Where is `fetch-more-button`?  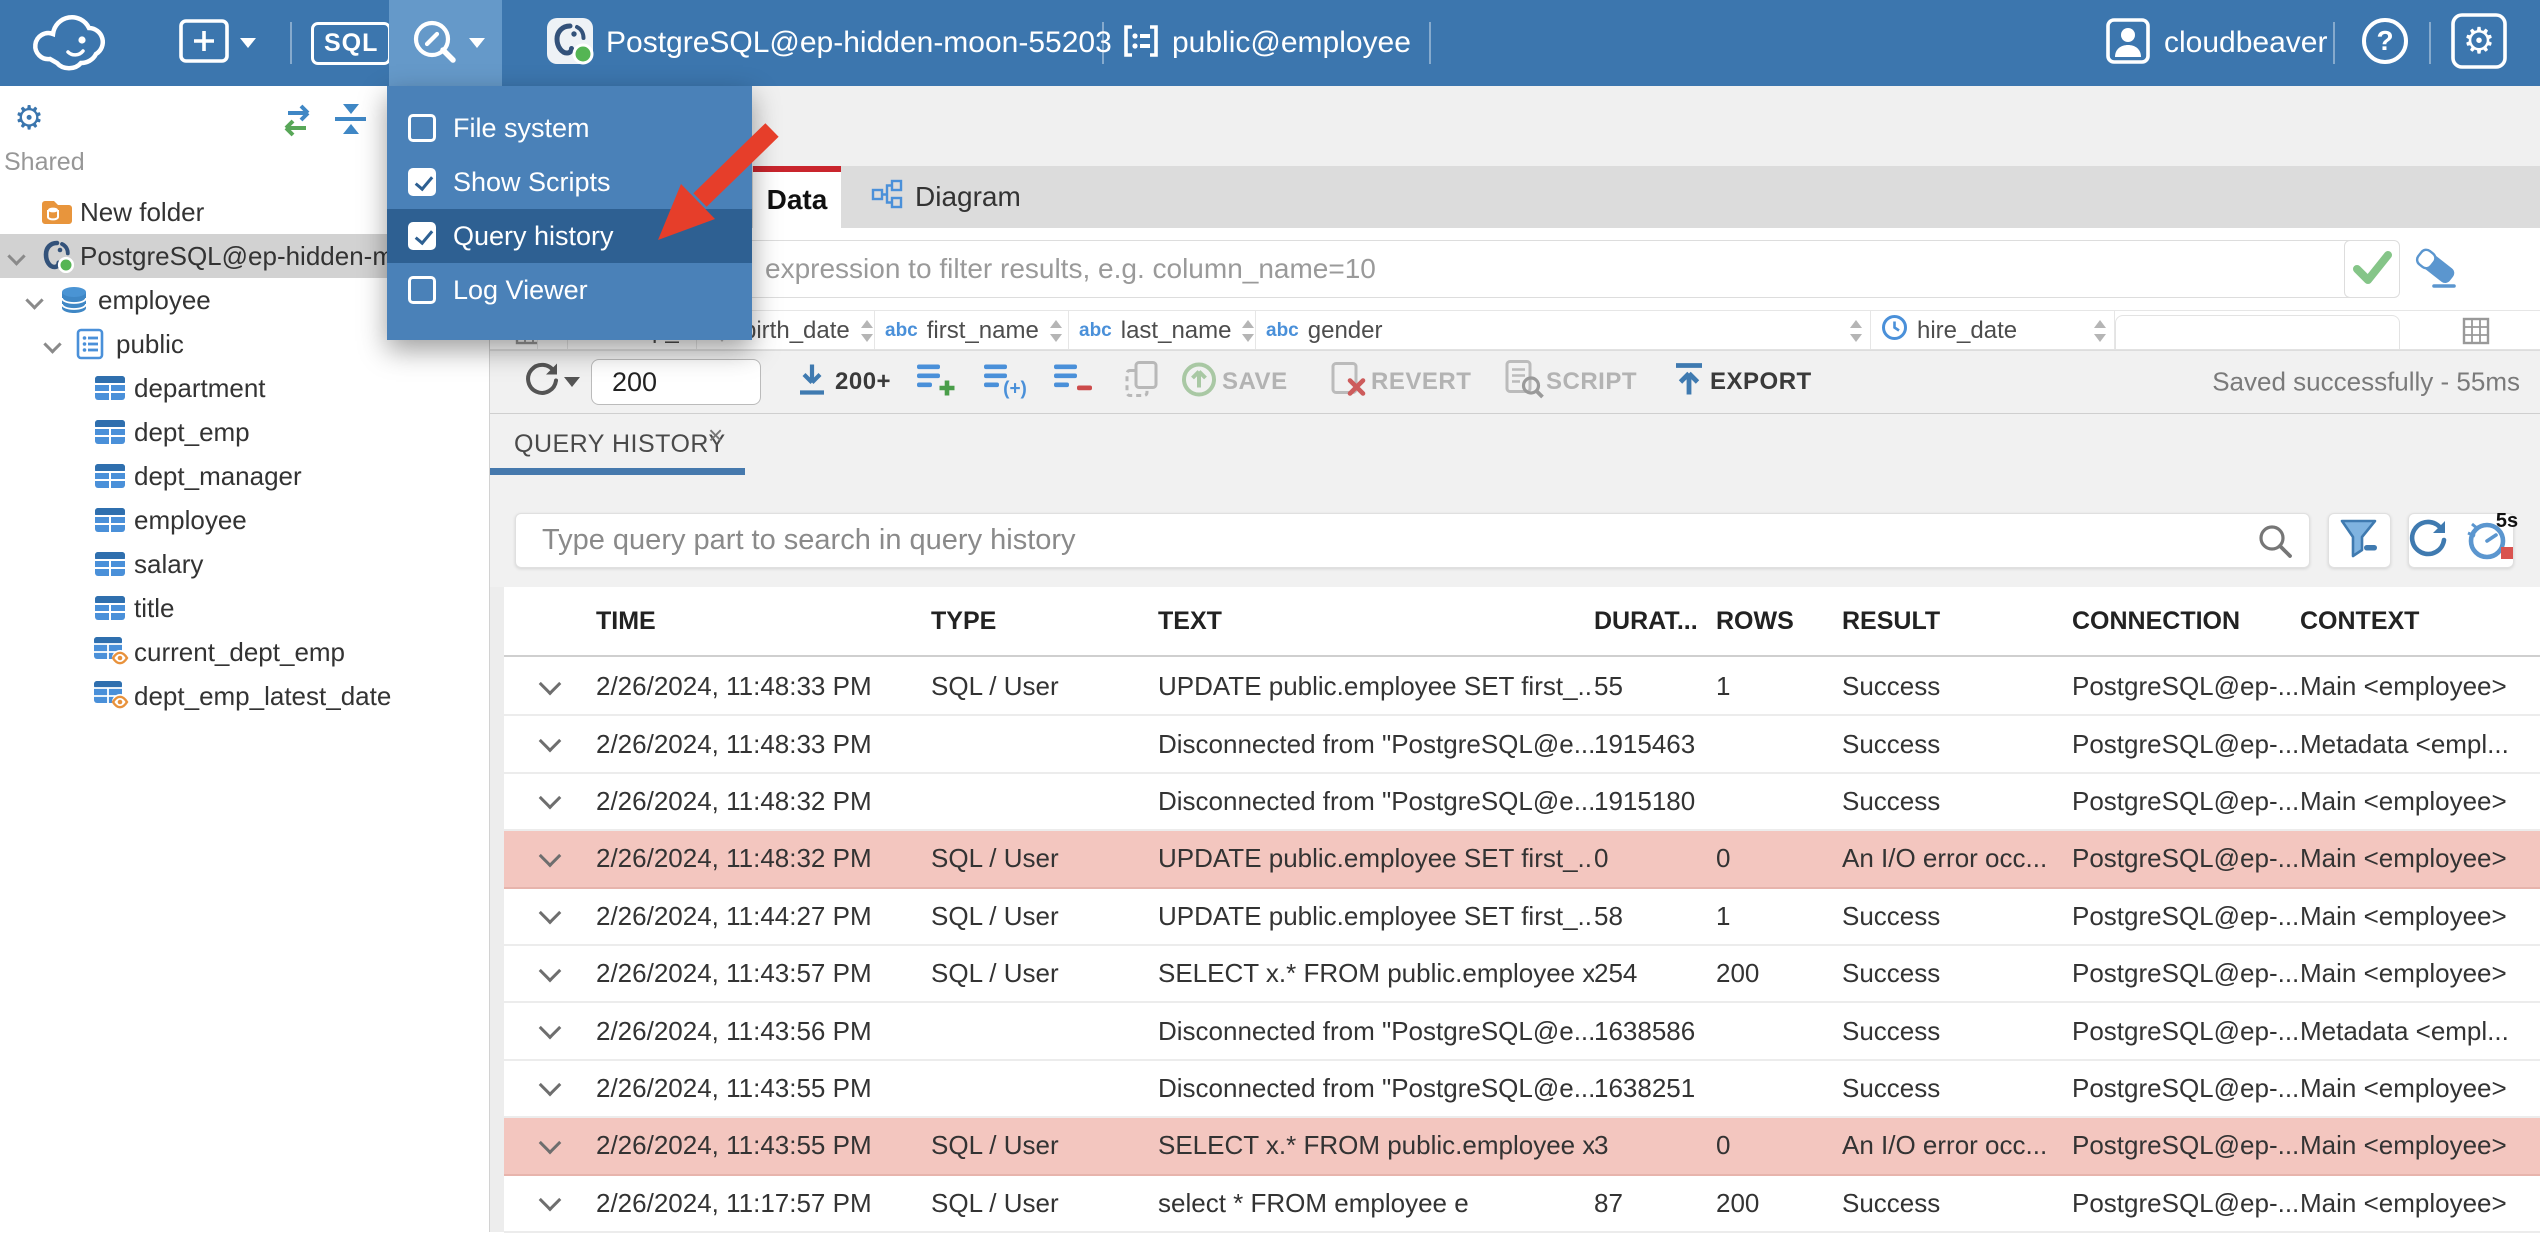
fetch-more-button is located at coordinates (812, 382).